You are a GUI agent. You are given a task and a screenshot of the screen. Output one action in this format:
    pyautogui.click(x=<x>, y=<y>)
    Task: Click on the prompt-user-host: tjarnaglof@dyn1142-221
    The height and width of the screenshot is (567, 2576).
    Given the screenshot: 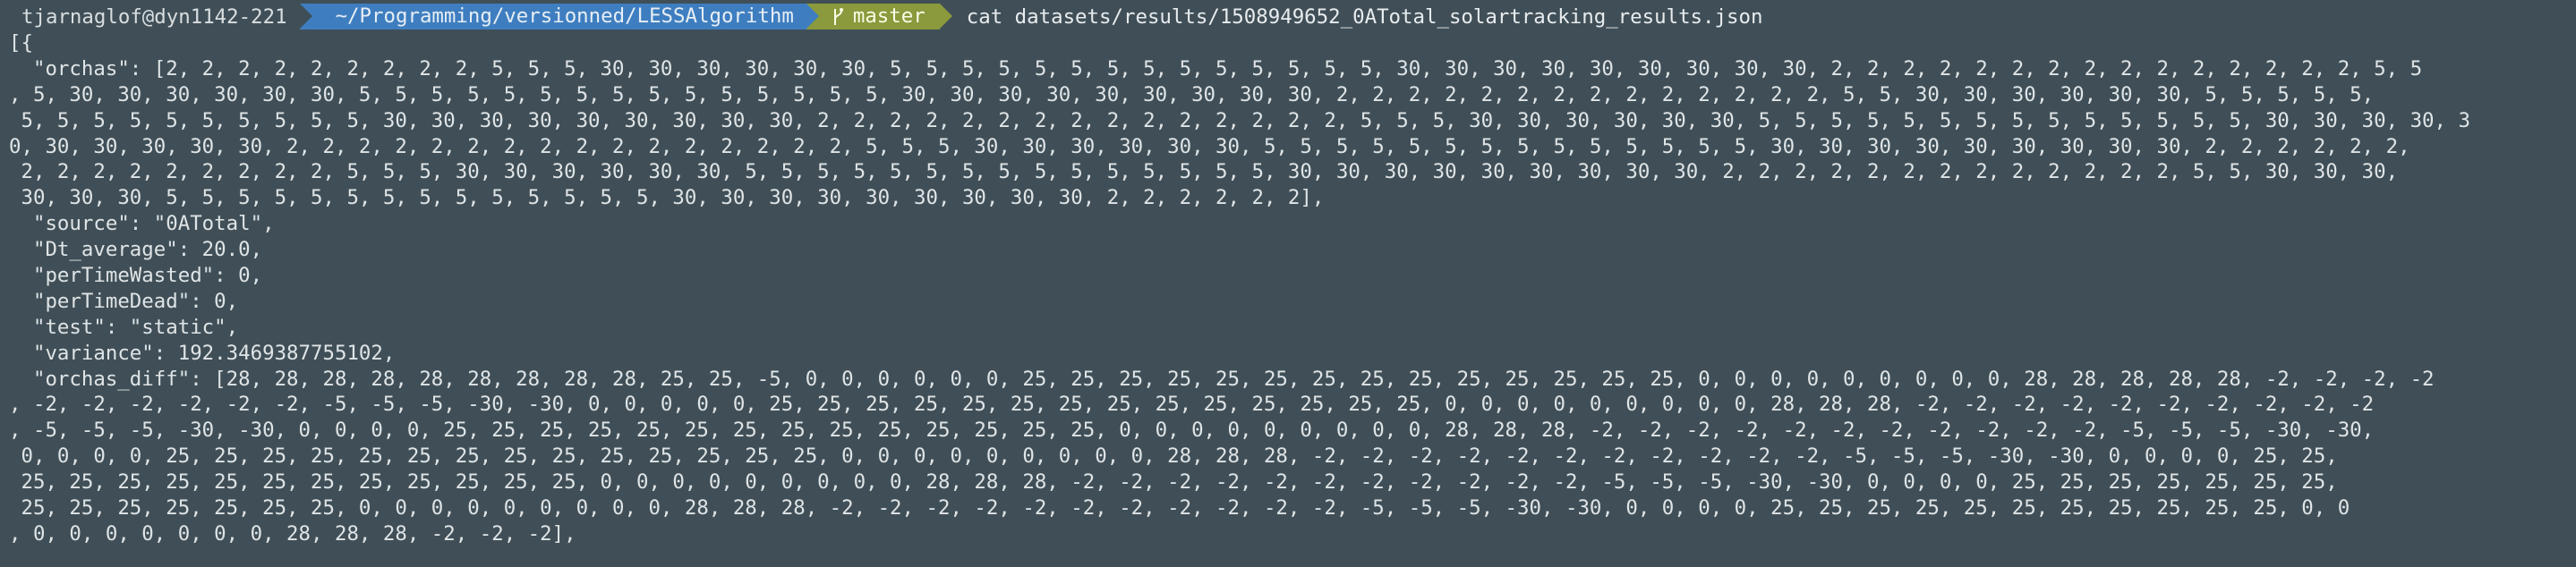 What is the action you would take?
    pyautogui.click(x=154, y=16)
    